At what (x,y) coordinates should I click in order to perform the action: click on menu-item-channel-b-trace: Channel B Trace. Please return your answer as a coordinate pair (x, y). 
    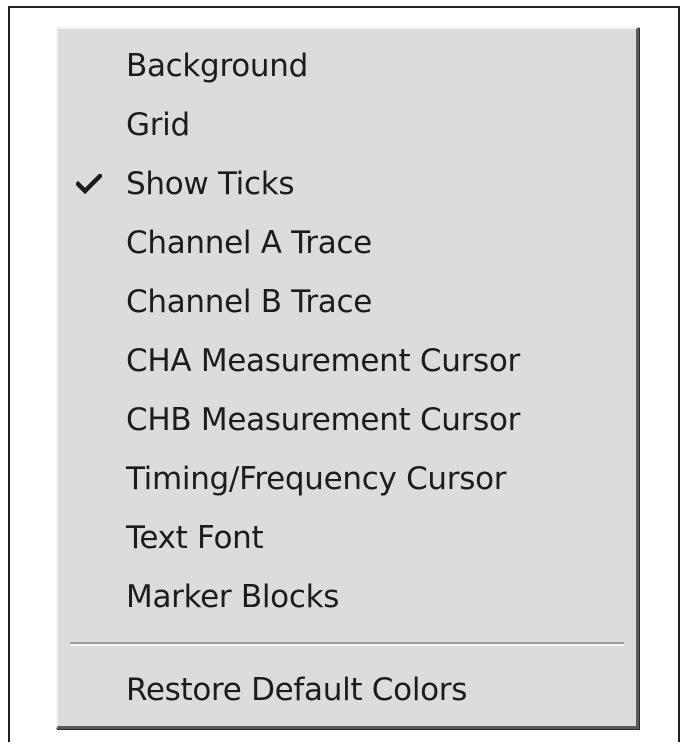
    Looking at the image, I should click on (347, 302).